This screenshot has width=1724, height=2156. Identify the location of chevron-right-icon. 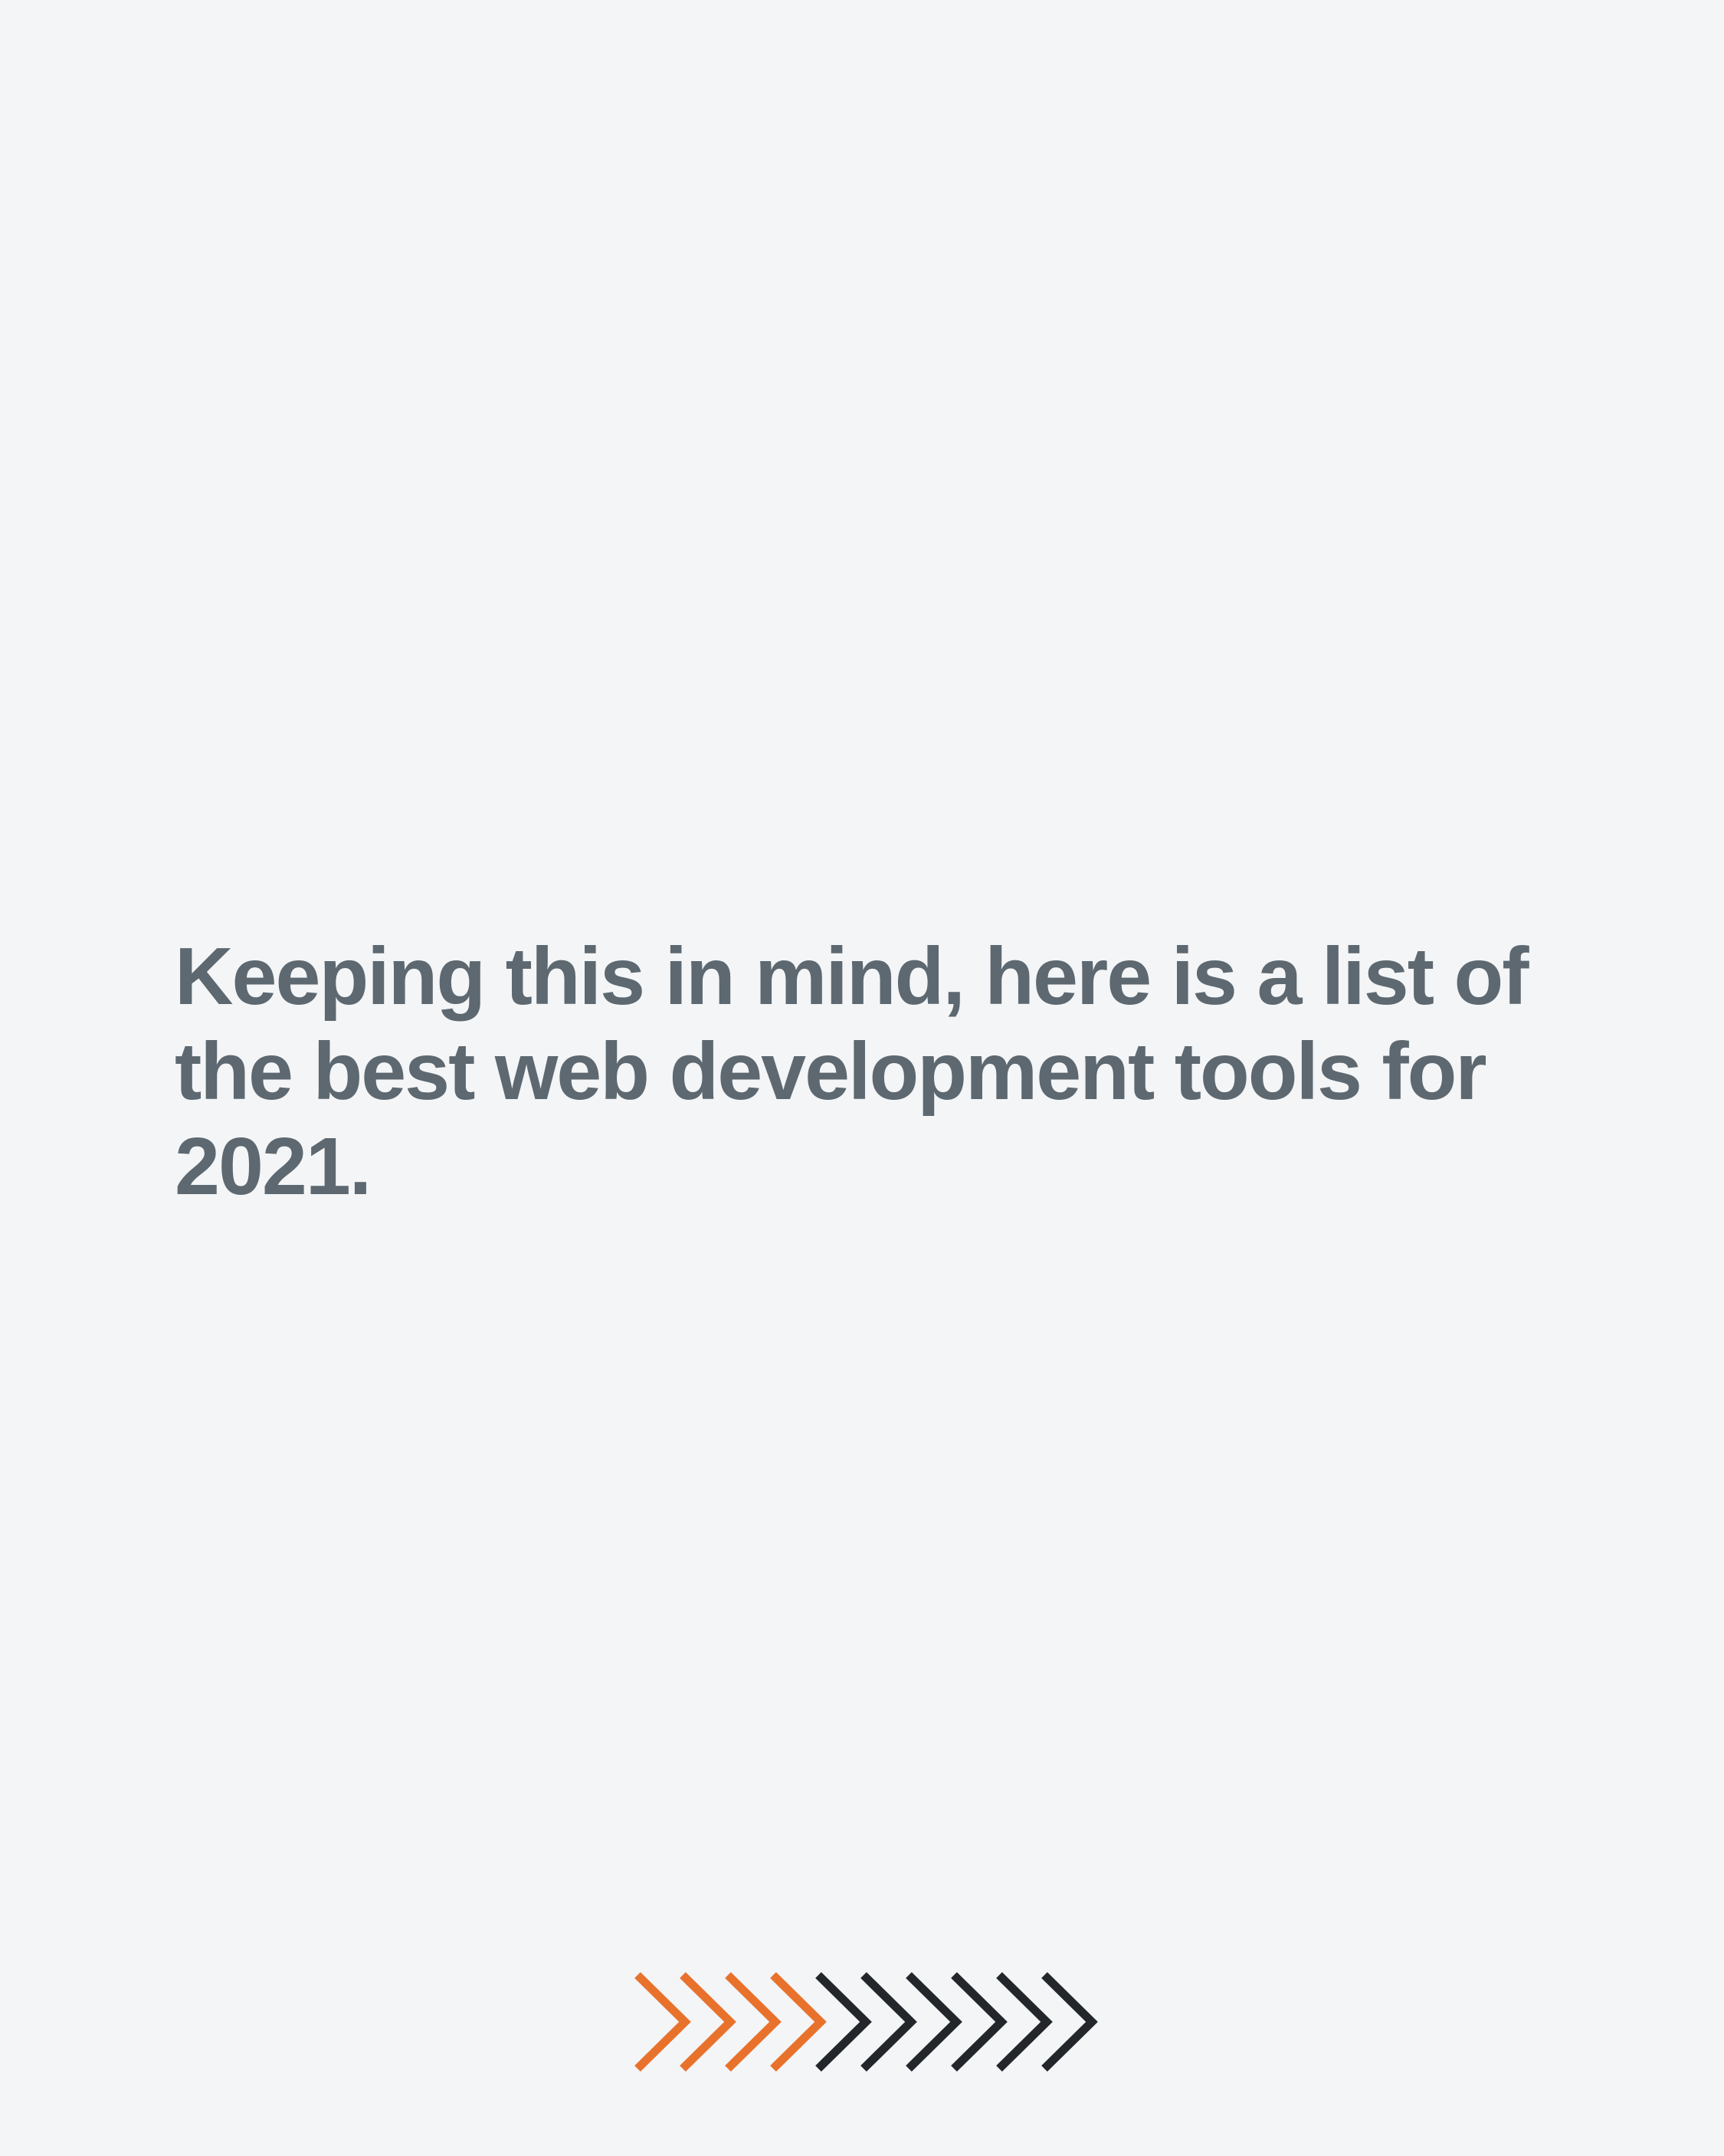
(662, 2022).